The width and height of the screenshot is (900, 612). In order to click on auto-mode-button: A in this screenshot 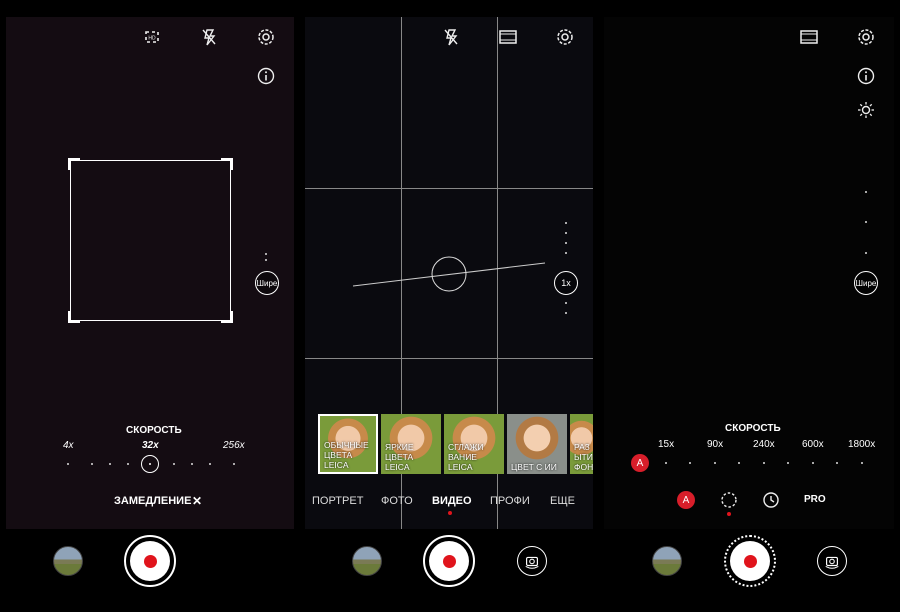, I will do `click(686, 500)`.